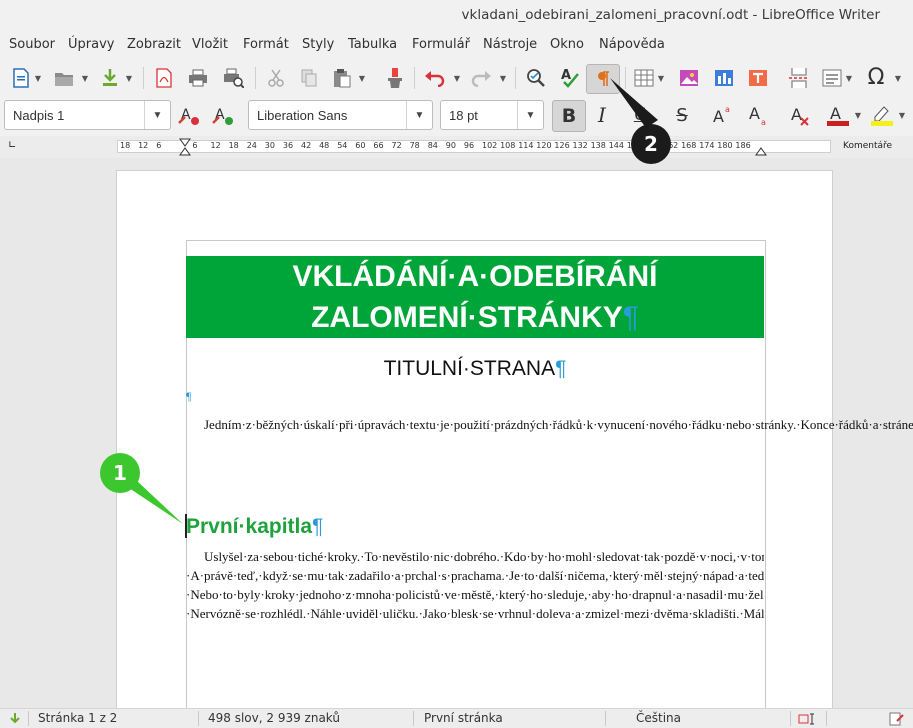  Describe the element at coordinates (396, 145) in the screenshot. I see `ruler-number: 72` at that location.